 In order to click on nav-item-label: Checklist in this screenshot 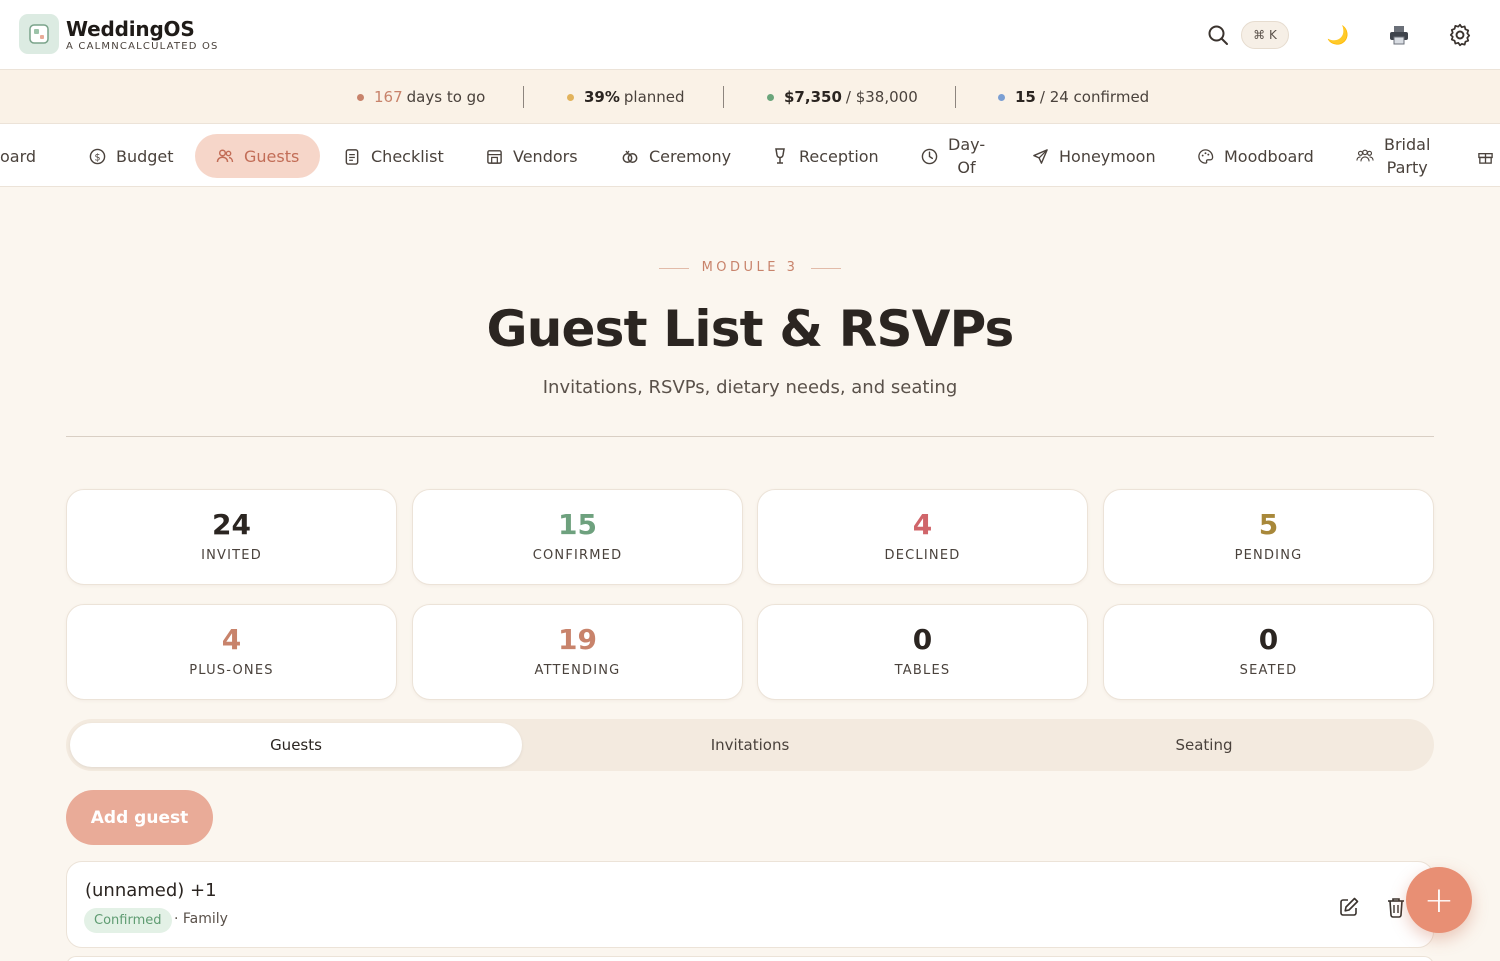, I will do `click(407, 156)`.